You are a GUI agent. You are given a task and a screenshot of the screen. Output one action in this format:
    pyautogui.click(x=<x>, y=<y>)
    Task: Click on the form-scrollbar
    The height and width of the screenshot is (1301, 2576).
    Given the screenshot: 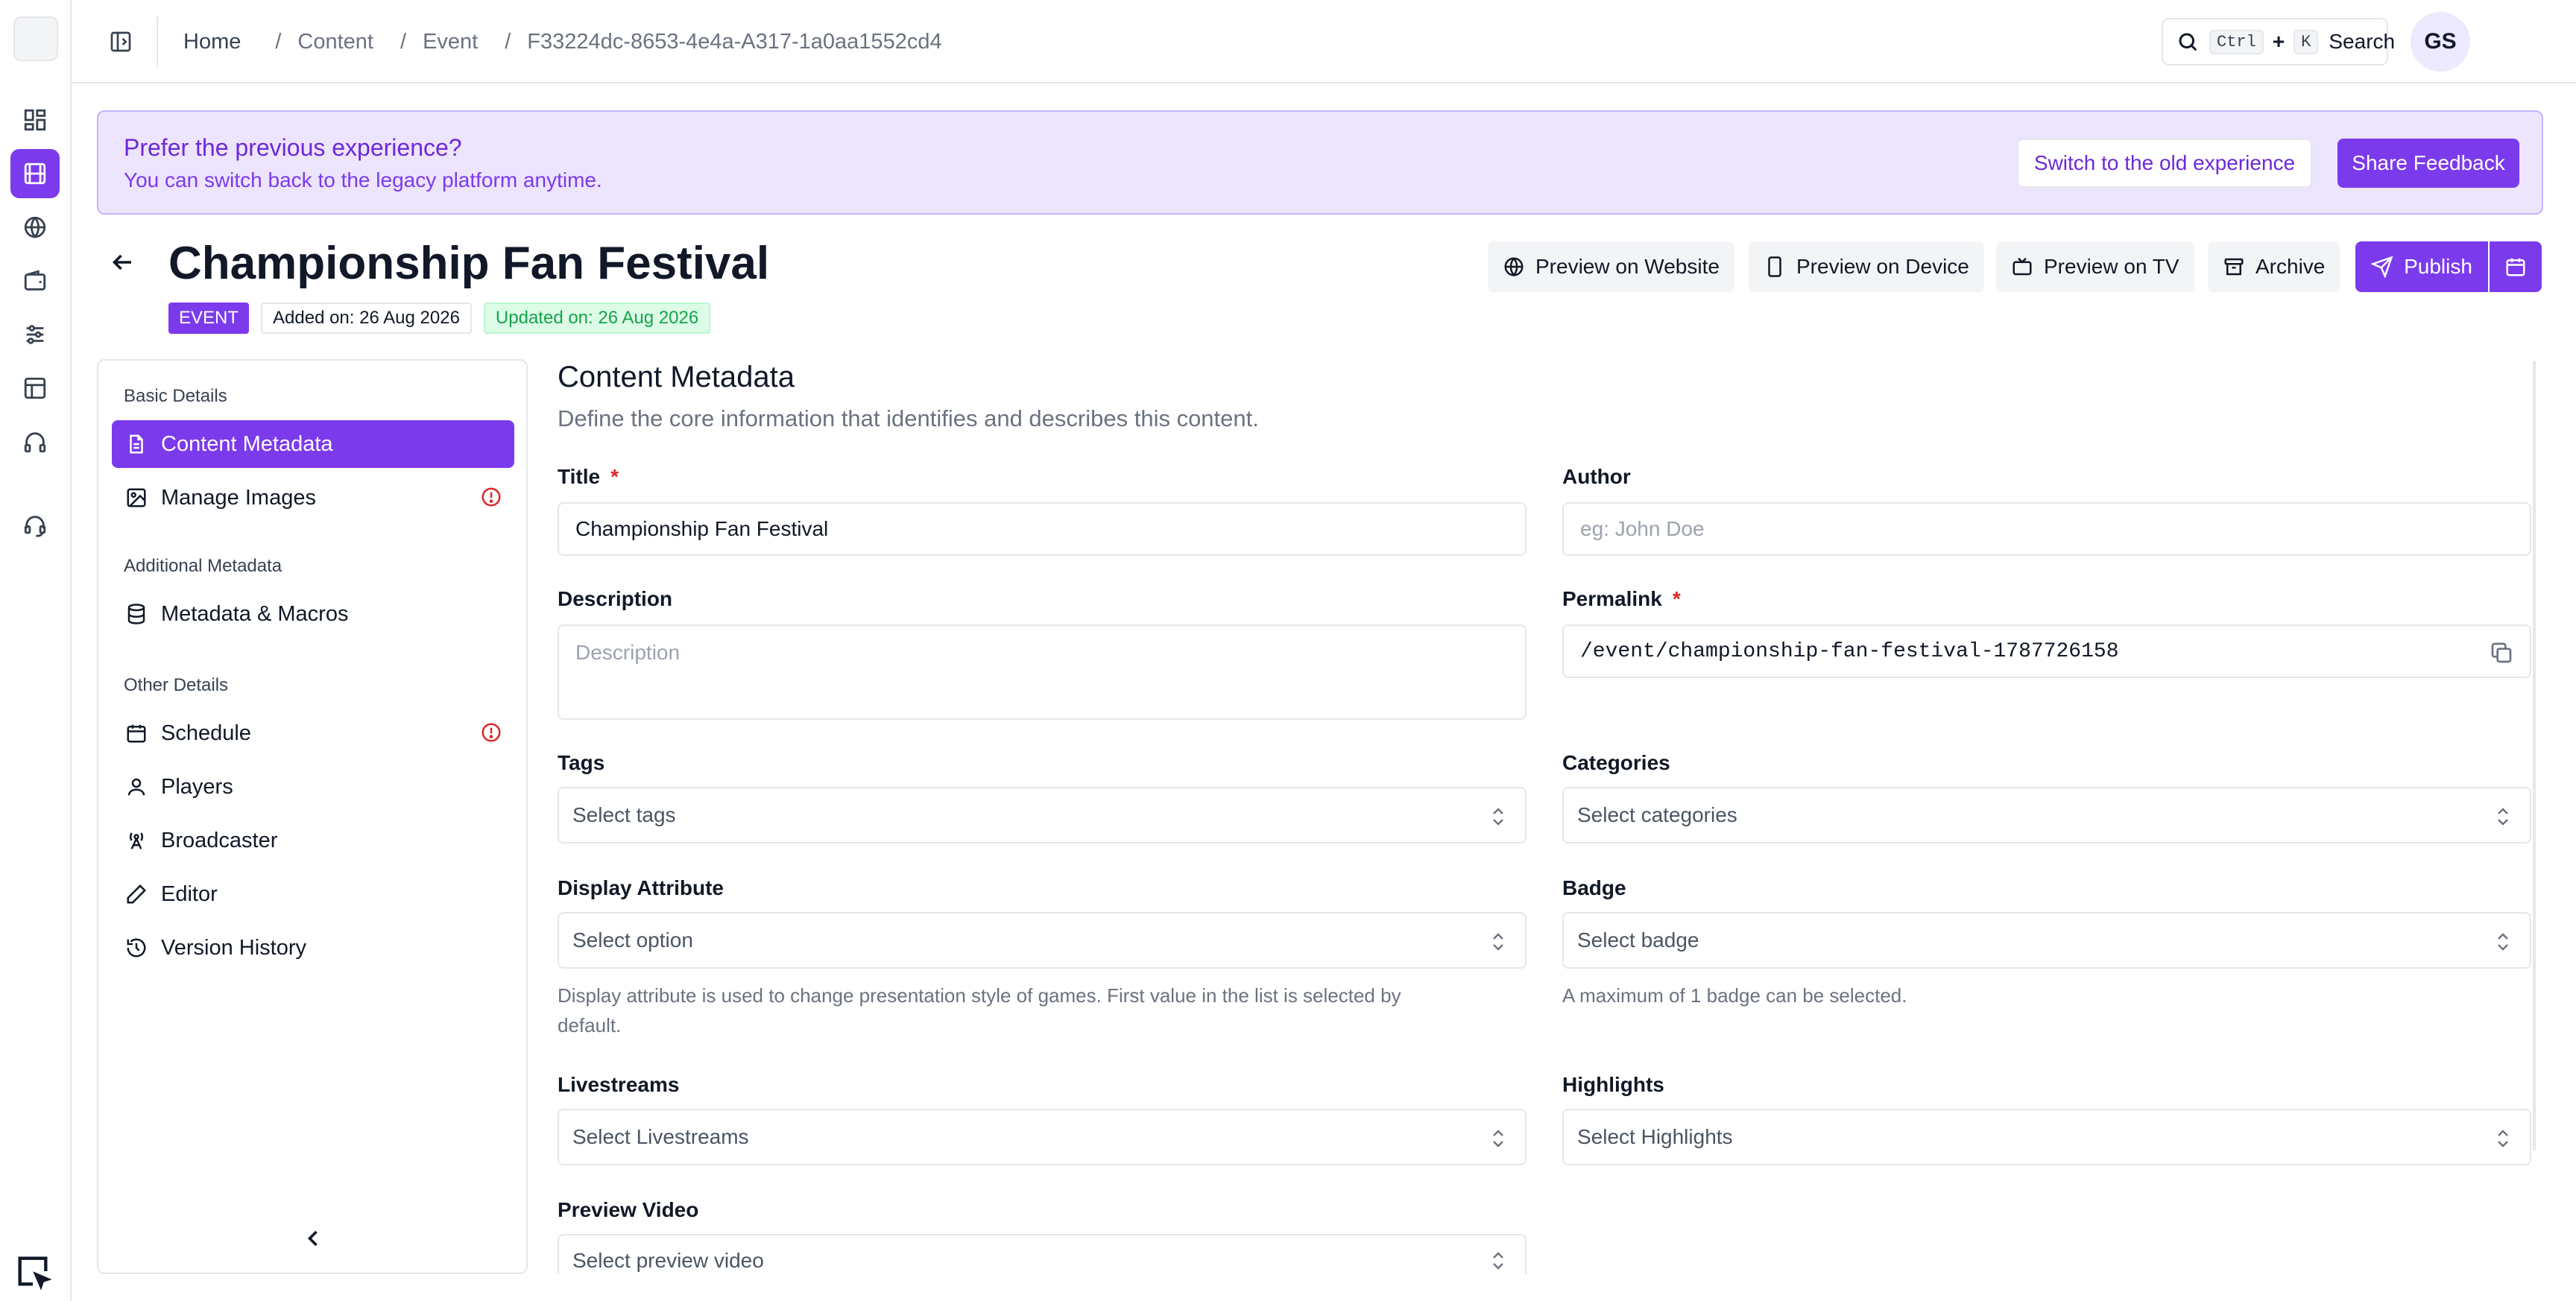 What is the action you would take?
    pyautogui.click(x=2534, y=755)
    